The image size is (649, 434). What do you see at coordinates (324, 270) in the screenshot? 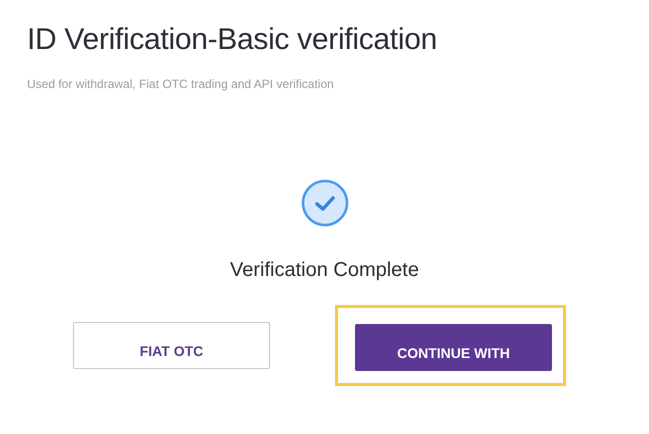
I see `status-text: Verification Complete` at bounding box center [324, 270].